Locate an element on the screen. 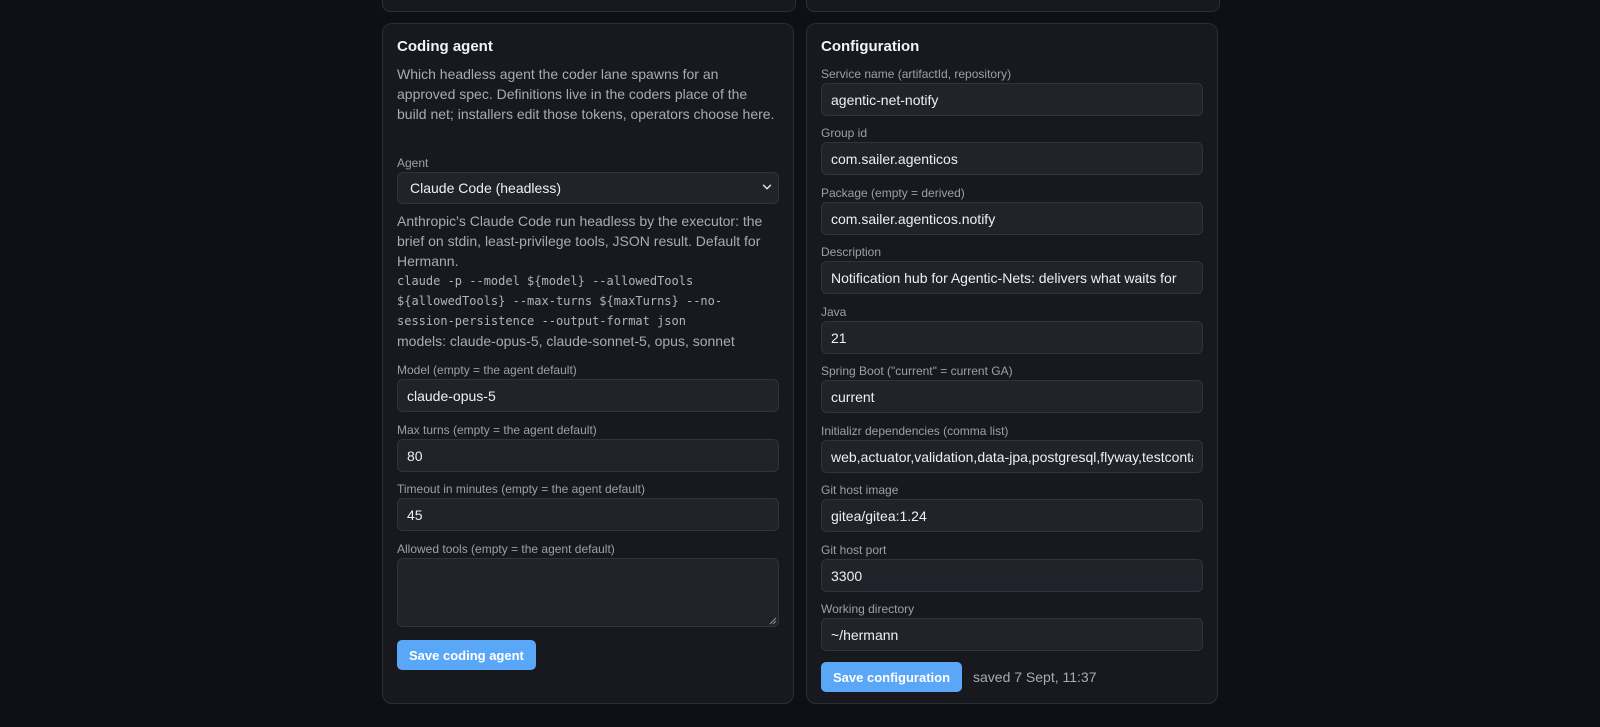 This screenshot has height=727, width=1600. previous-card-left-edge is located at coordinates (589, 6).